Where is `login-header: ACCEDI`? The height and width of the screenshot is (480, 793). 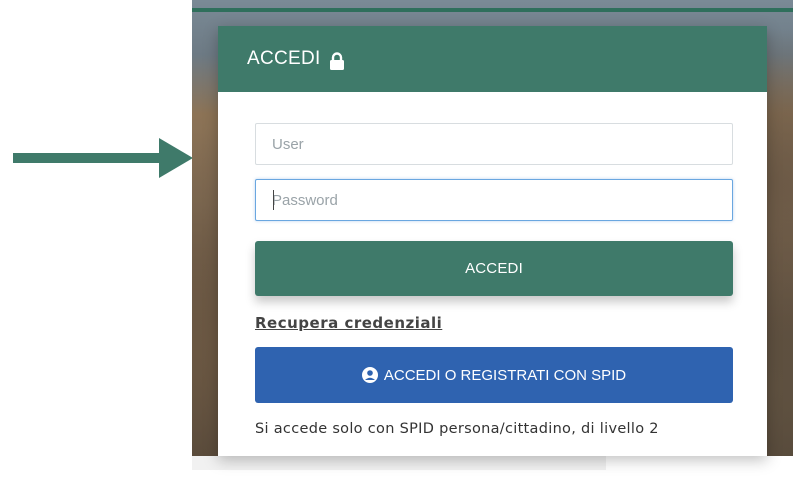 login-header: ACCEDI is located at coordinates (492, 59).